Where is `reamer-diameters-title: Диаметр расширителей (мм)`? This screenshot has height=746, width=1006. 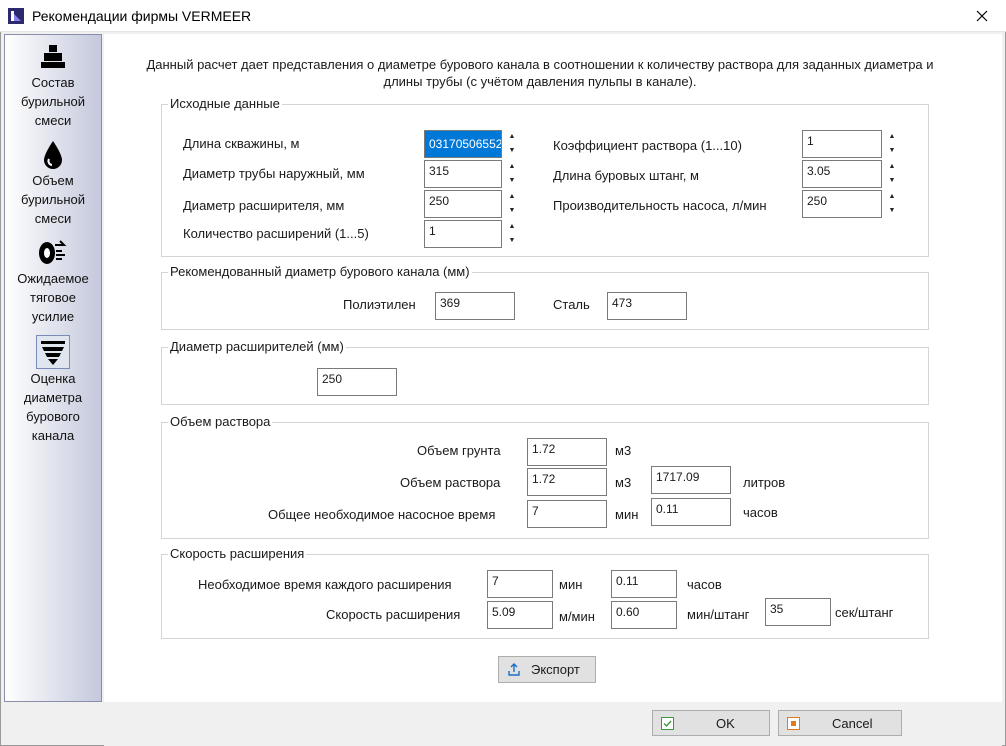 reamer-diameters-title: Диаметр расширителей (мм) is located at coordinates (257, 346).